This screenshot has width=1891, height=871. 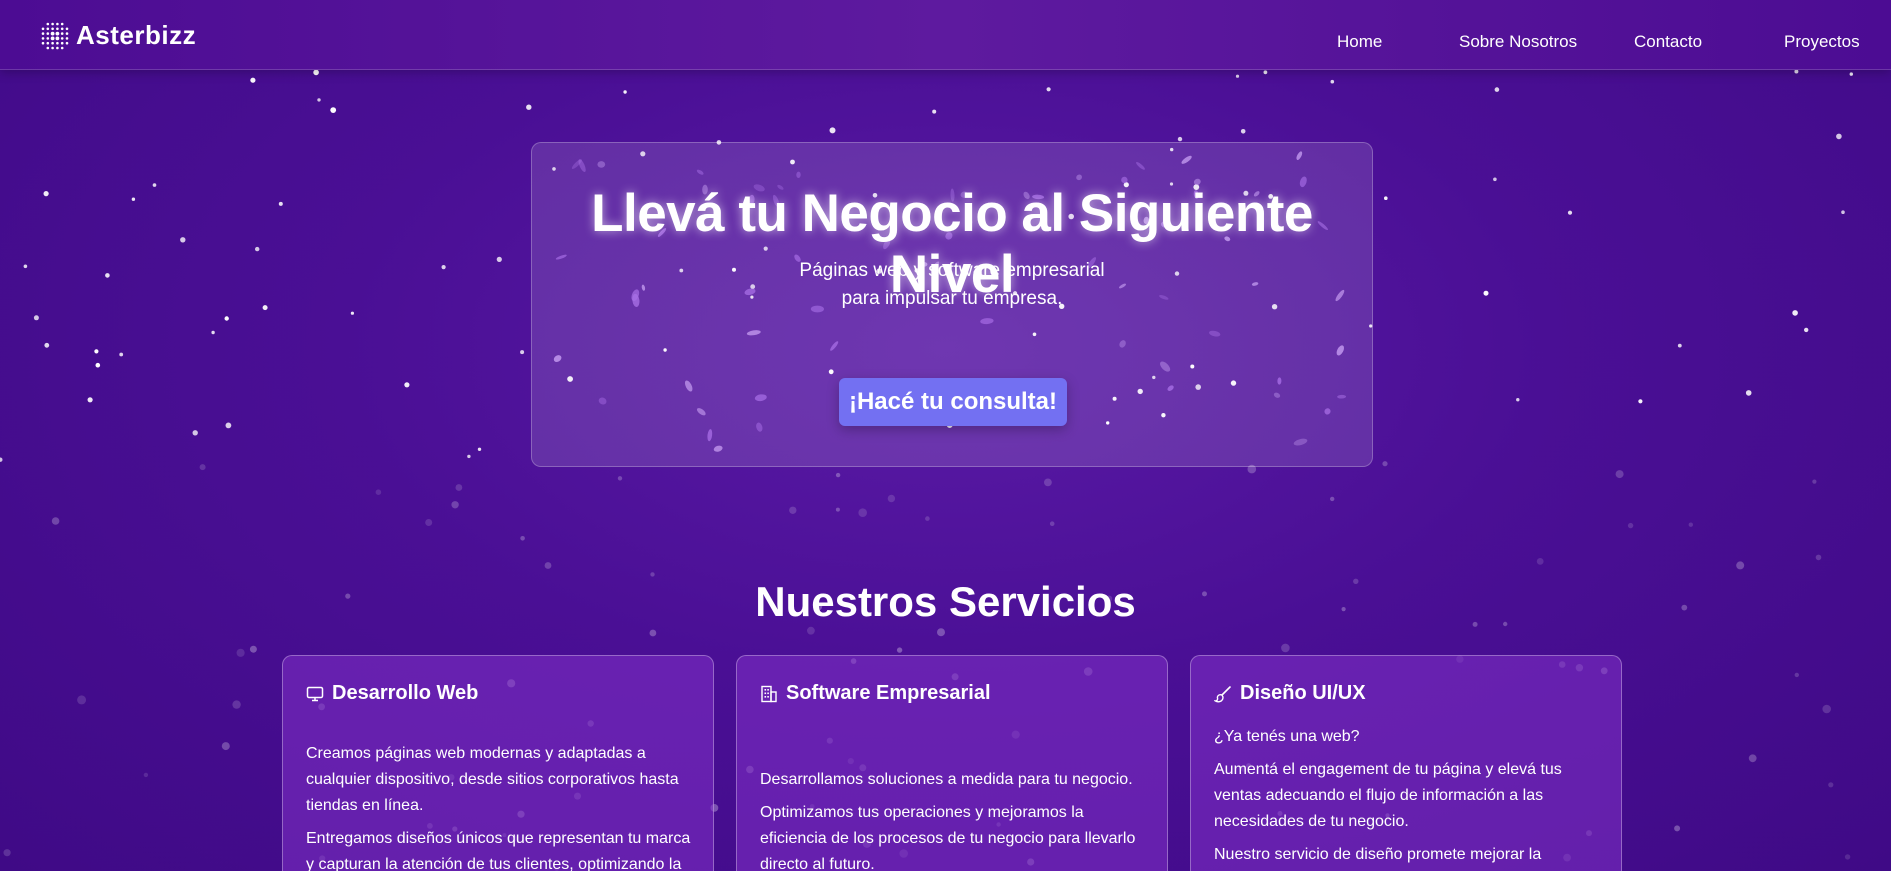 What do you see at coordinates (952, 298) in the screenshot?
I see `hero-subtitle-line-2: para impulsar tu empresa.` at bounding box center [952, 298].